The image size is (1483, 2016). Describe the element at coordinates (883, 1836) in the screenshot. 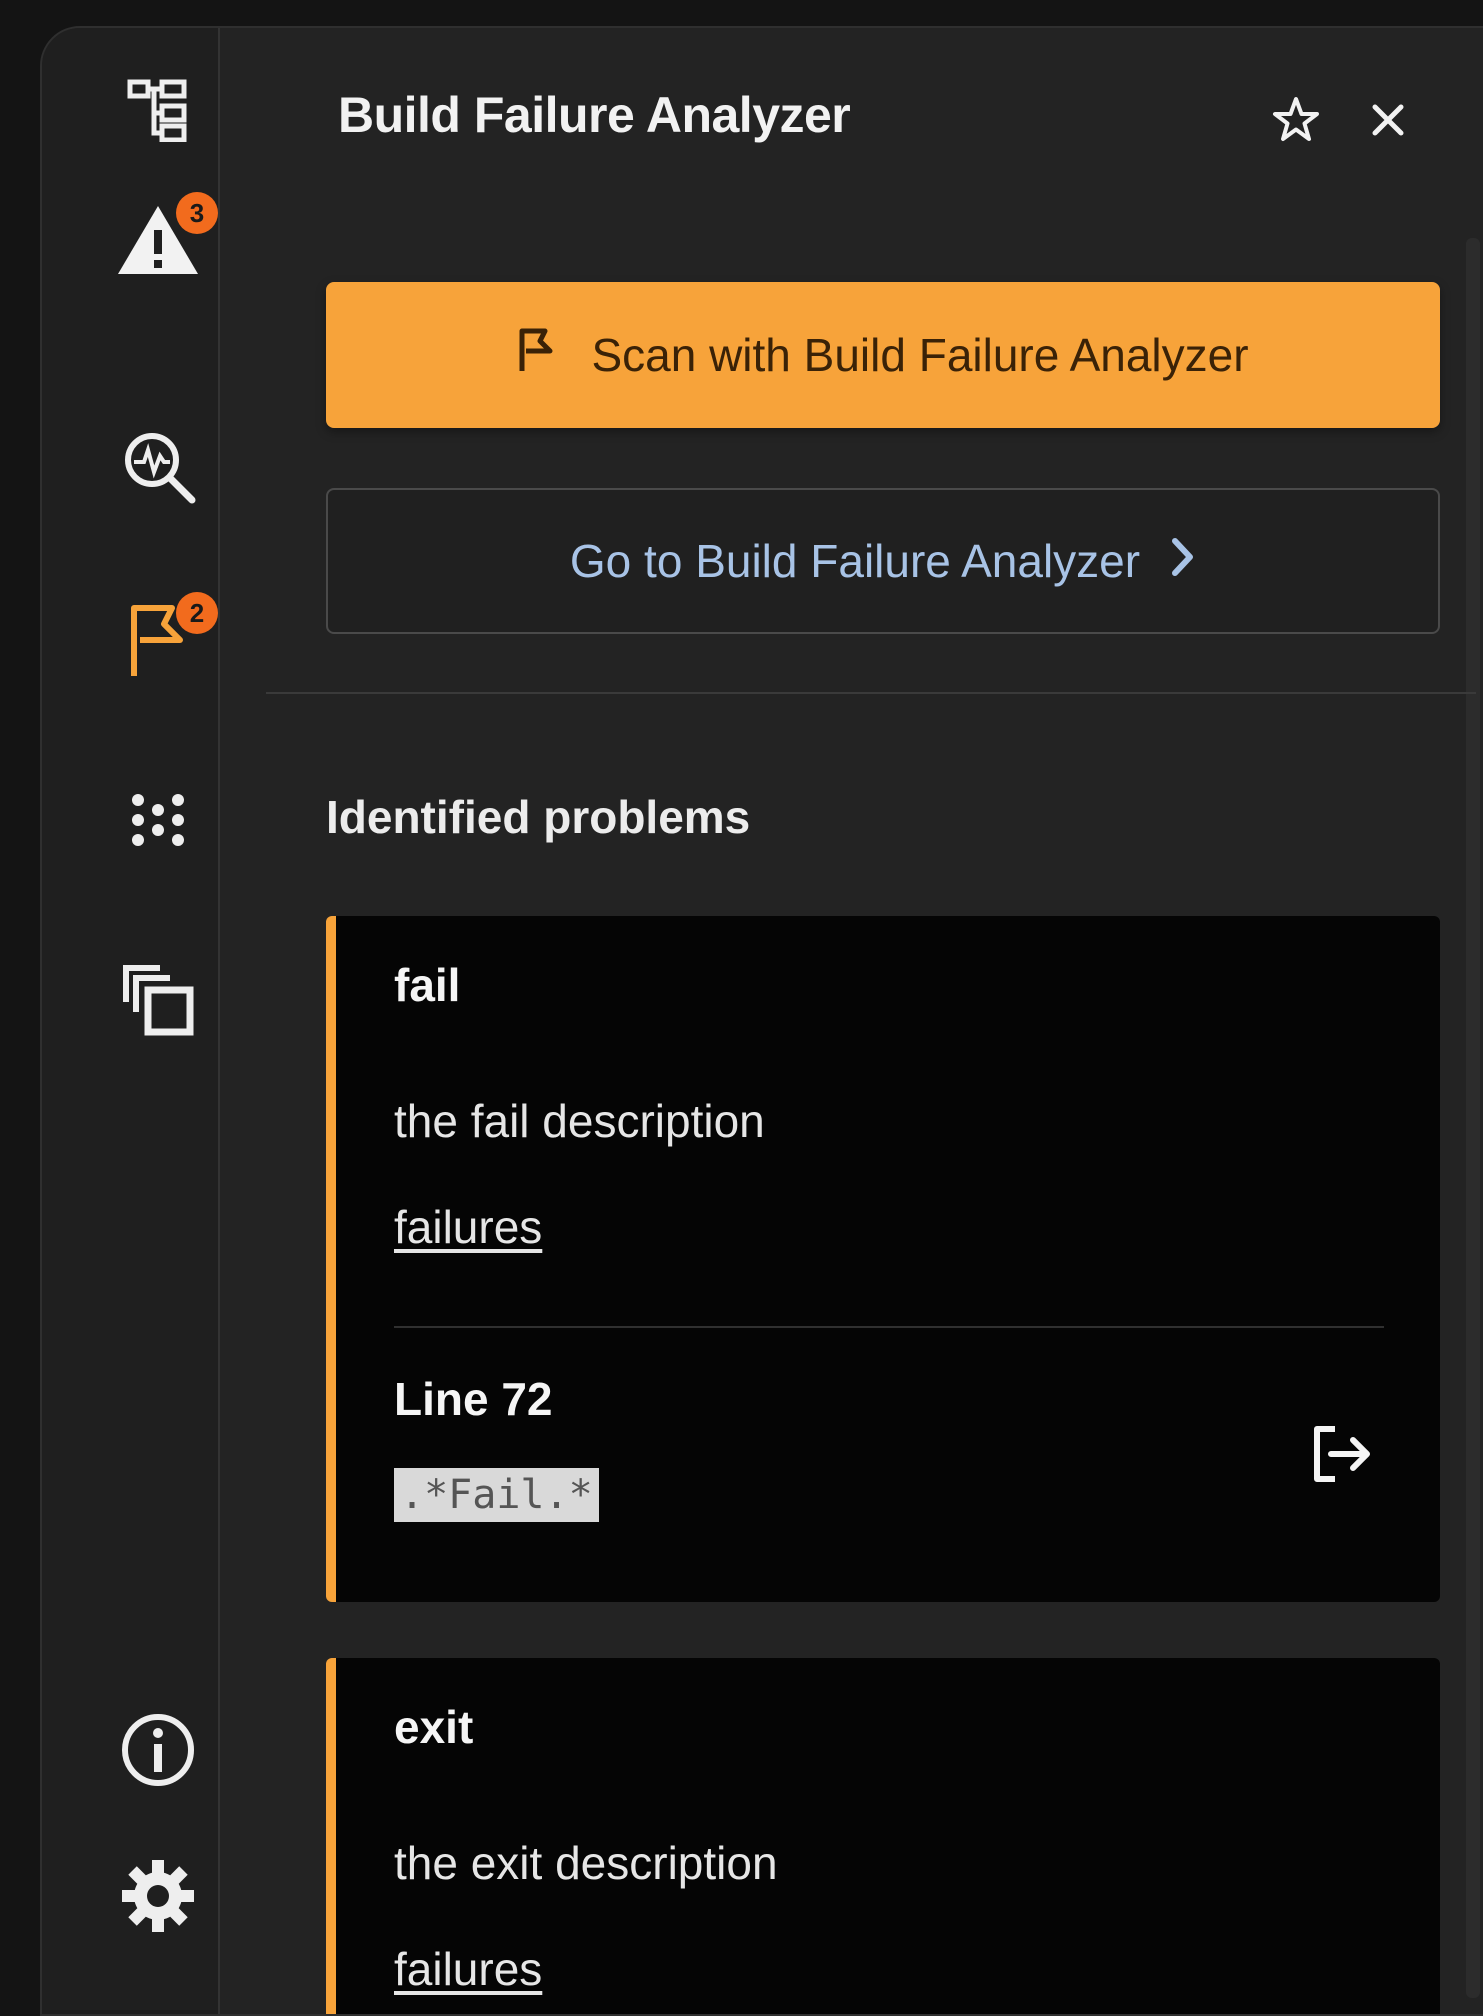

I see `problem-card: exit the exit description failures` at that location.